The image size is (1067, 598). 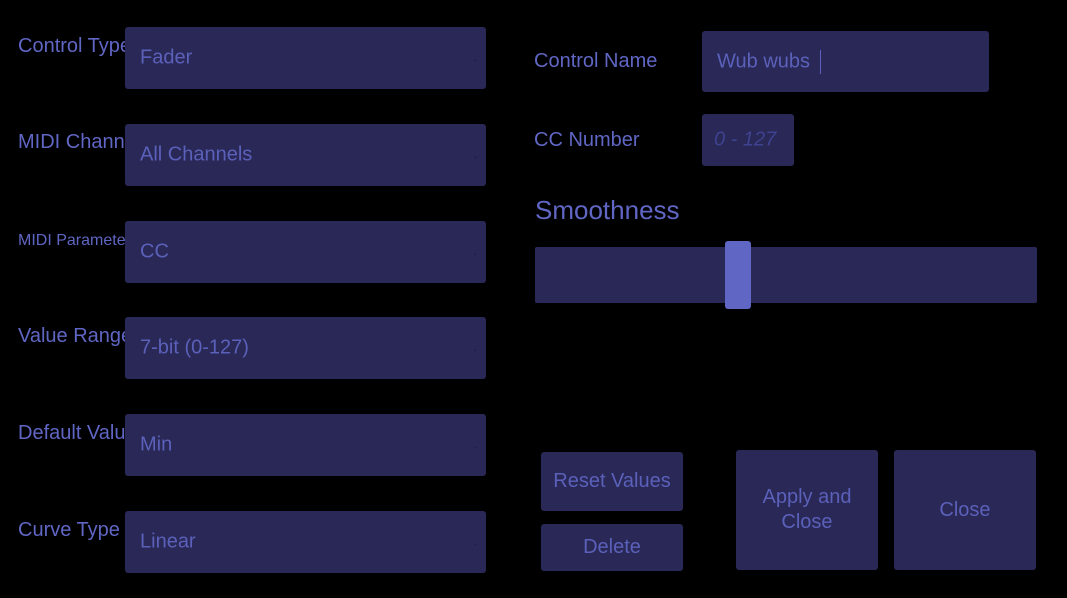 I want to click on delete-button: Delete, so click(x=612, y=547).